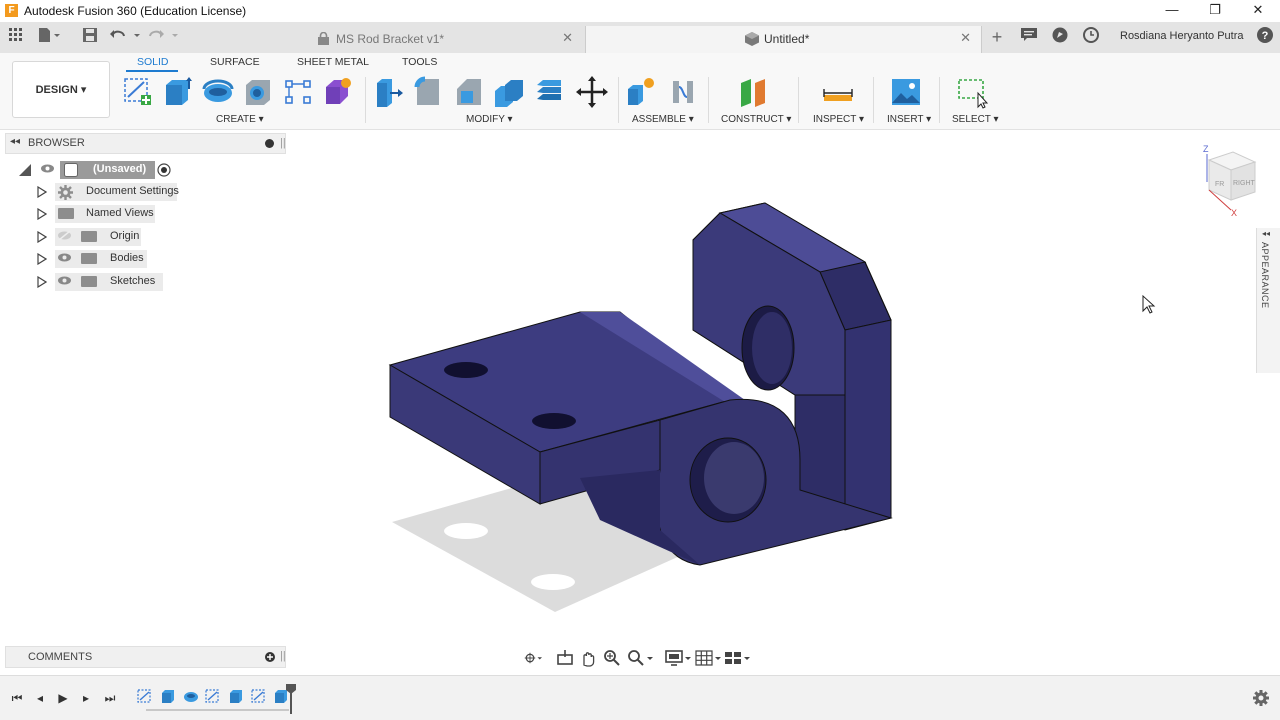 The height and width of the screenshot is (720, 1280). What do you see at coordinates (1261, 698) in the screenshot?
I see `timeline-settings-gear-icon` at bounding box center [1261, 698].